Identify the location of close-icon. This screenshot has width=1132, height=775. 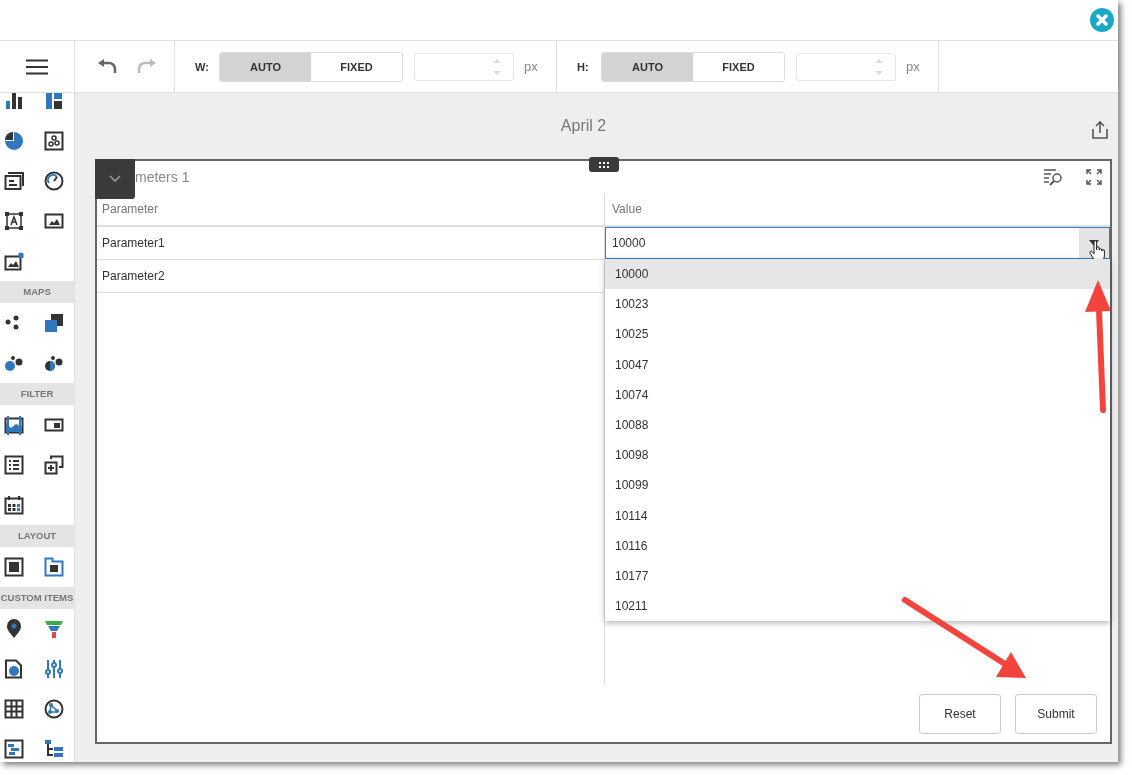
(1102, 20).